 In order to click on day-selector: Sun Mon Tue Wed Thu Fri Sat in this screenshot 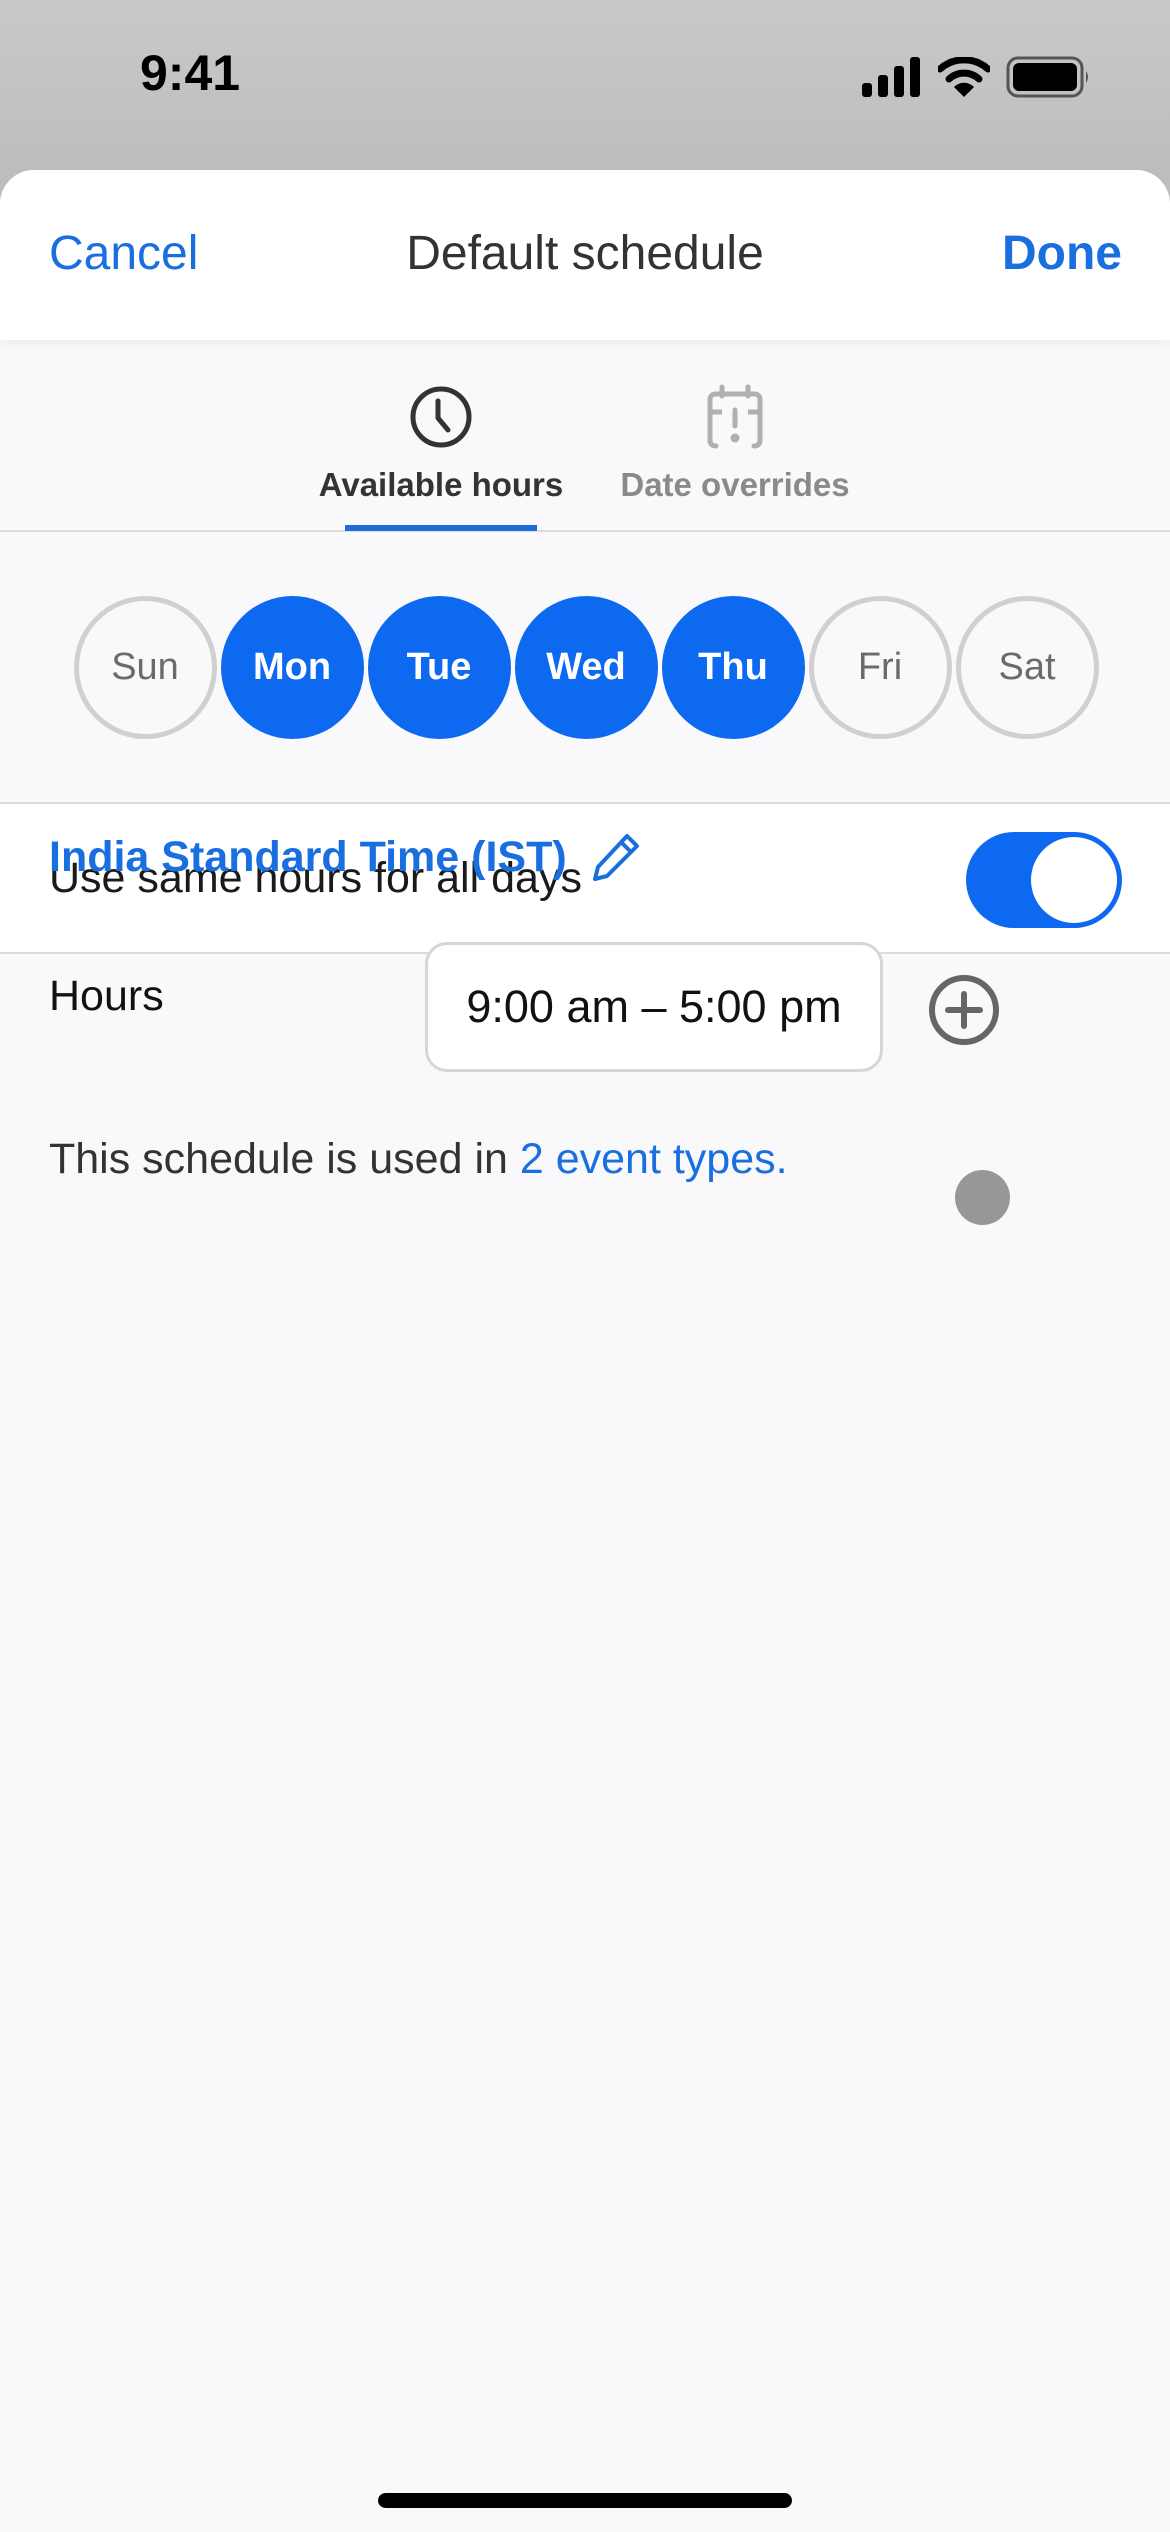, I will do `click(585, 668)`.